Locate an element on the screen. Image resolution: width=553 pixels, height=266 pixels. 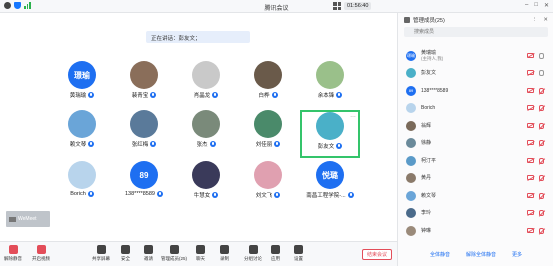
member-list-item: 徐静 is located at coordinates (475, 144).